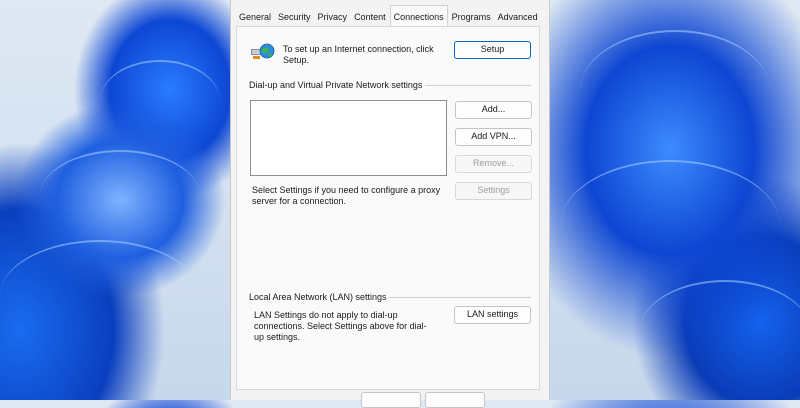 The height and width of the screenshot is (408, 800). I want to click on lan-heading-label: Local Area Network (LAN) settings, so click(318, 297).